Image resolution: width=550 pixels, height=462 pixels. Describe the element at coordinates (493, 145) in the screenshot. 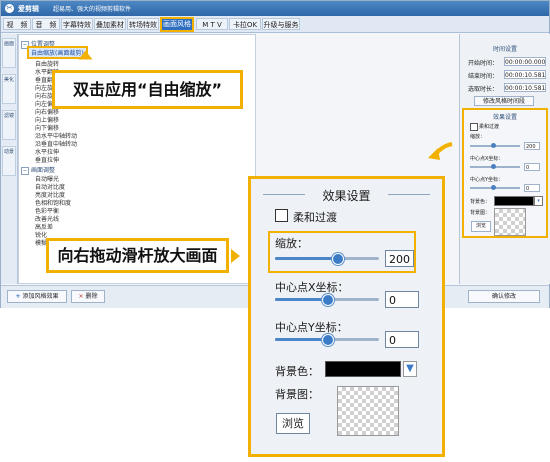

I see `small-zoom-knob` at that location.